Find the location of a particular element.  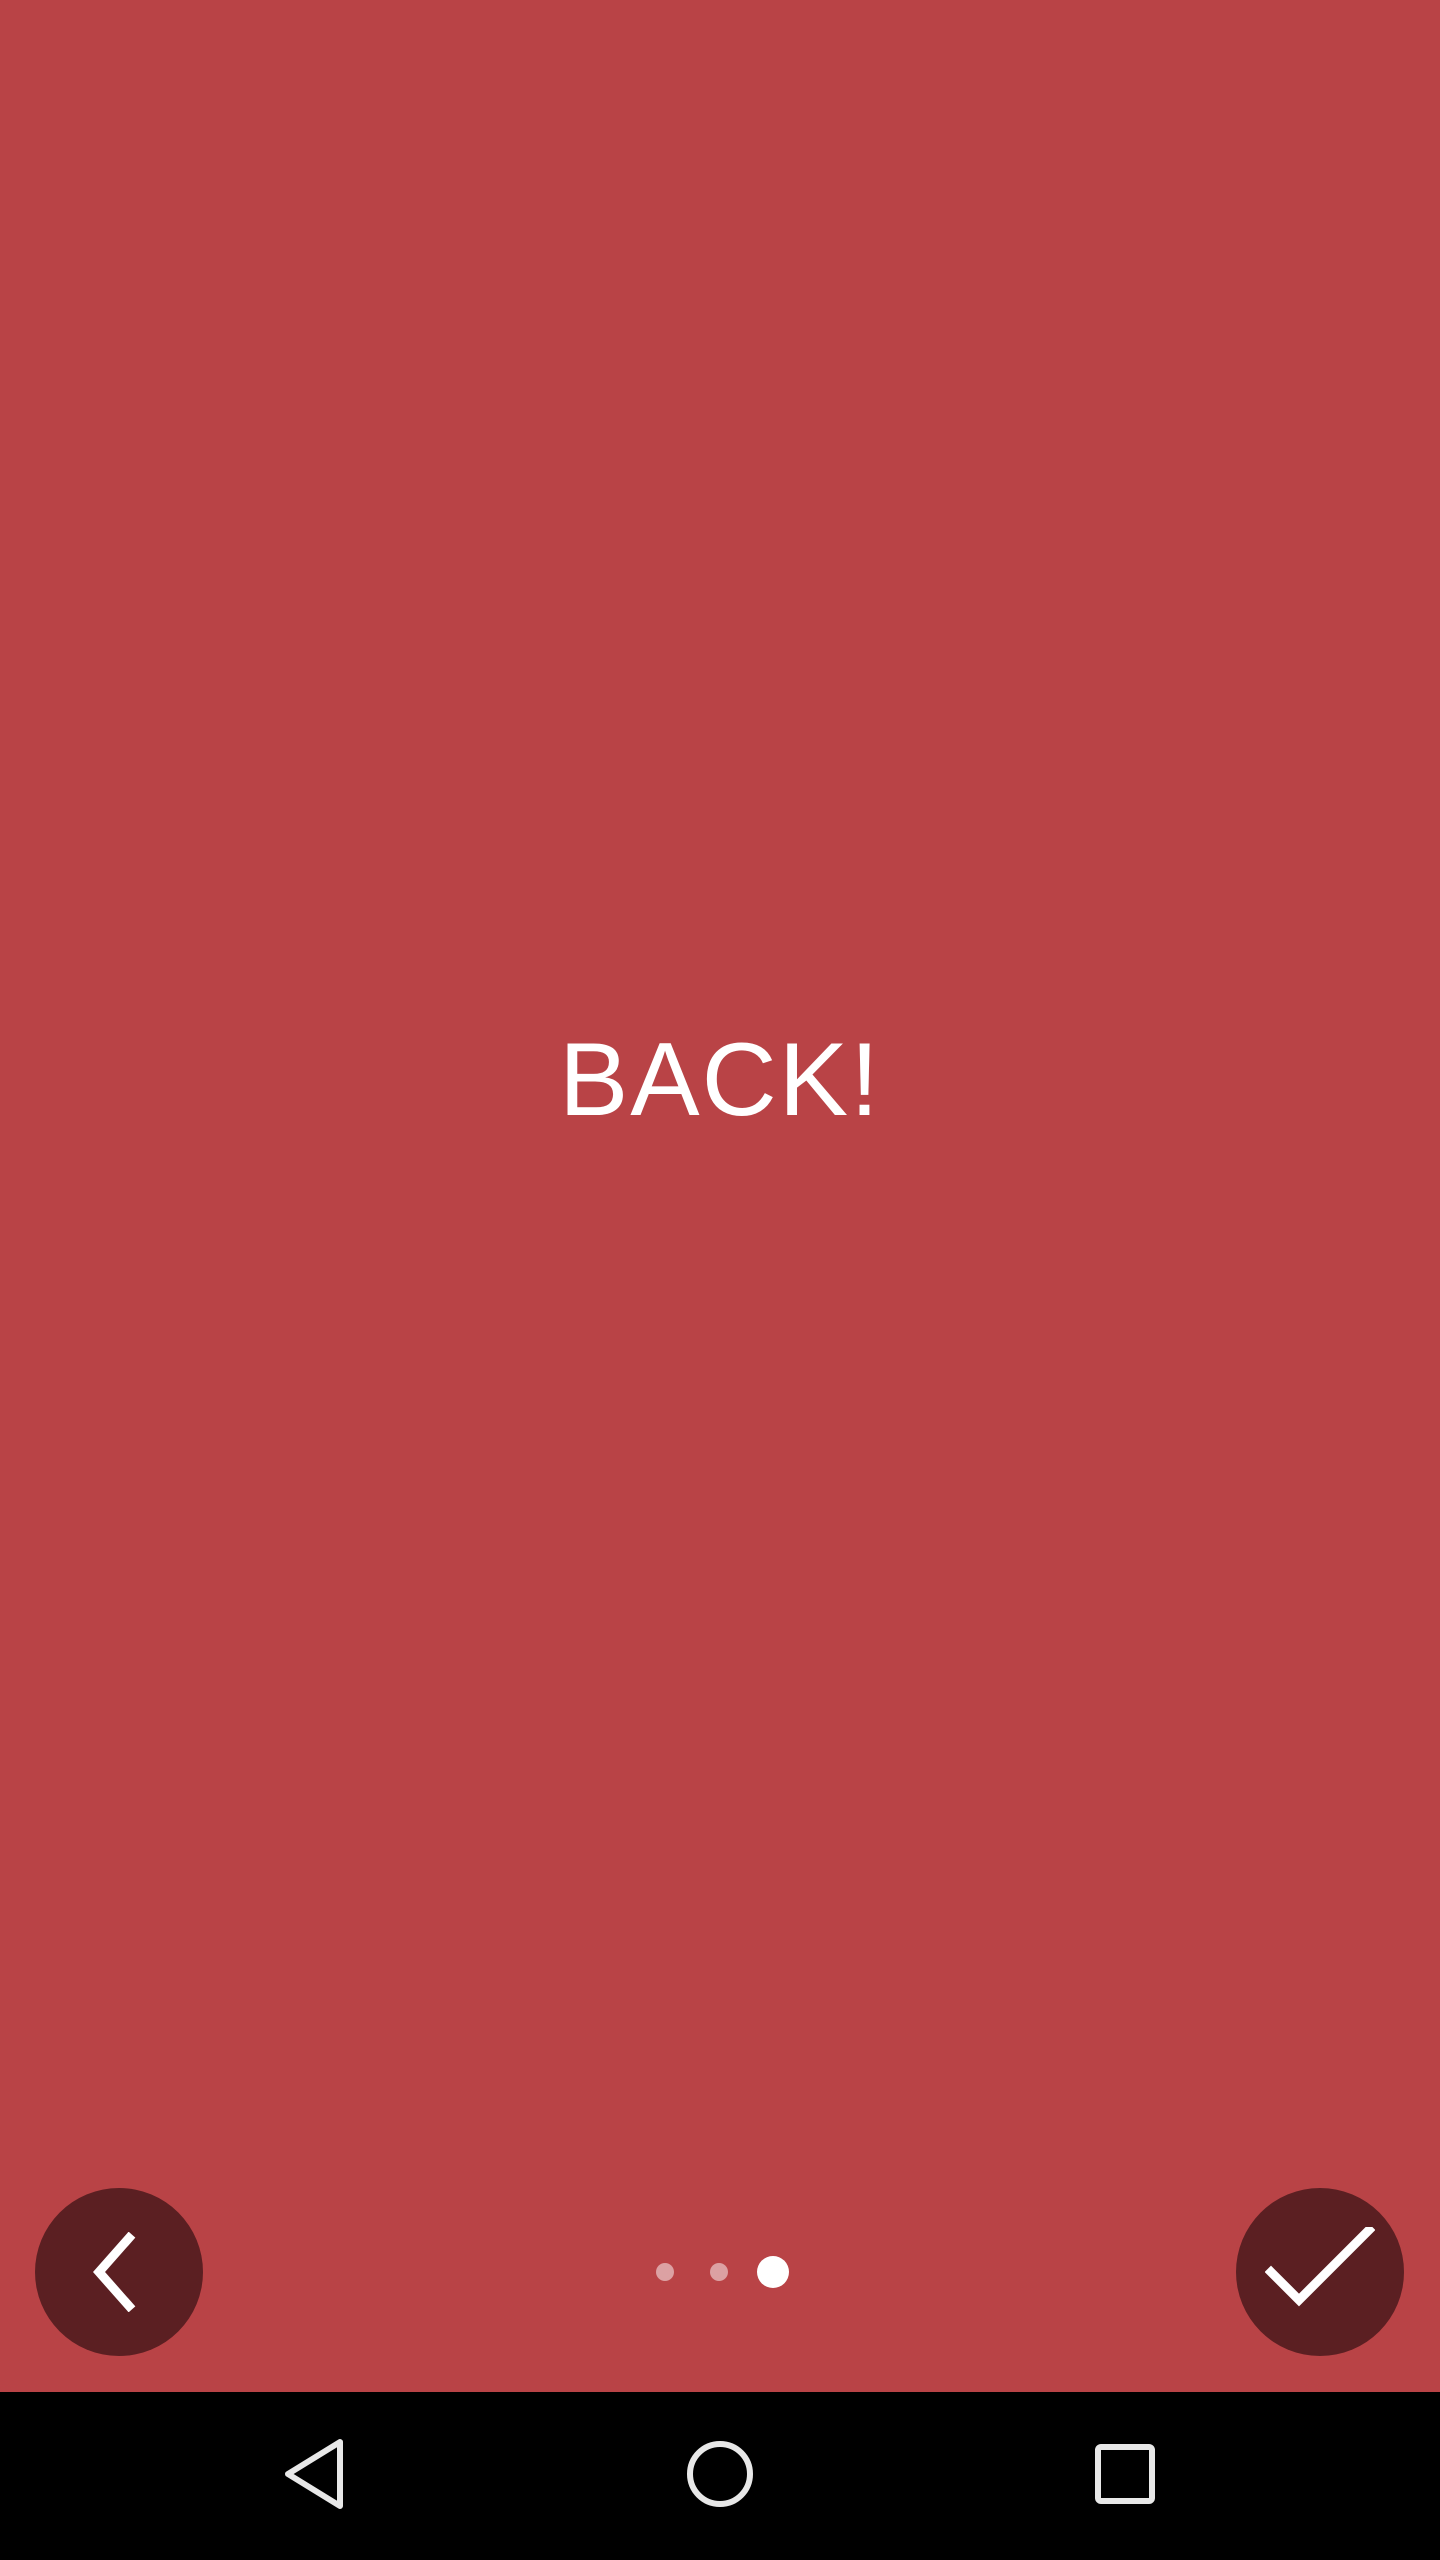

triangle-back-icon is located at coordinates (315, 2476).